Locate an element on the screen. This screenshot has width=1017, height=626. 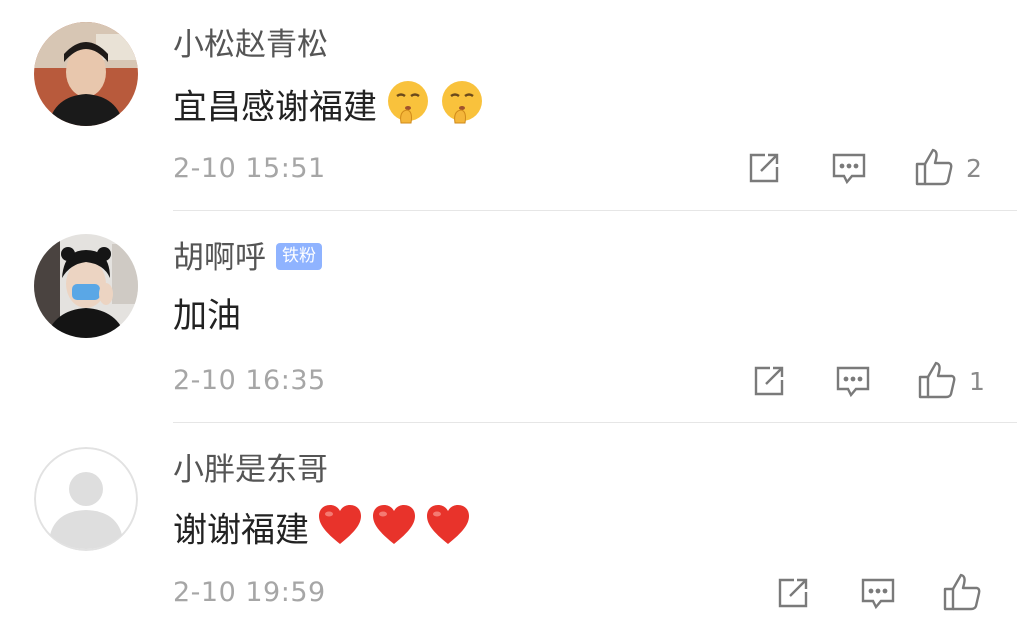
comment-text-content: 加油 is located at coordinates (207, 316).